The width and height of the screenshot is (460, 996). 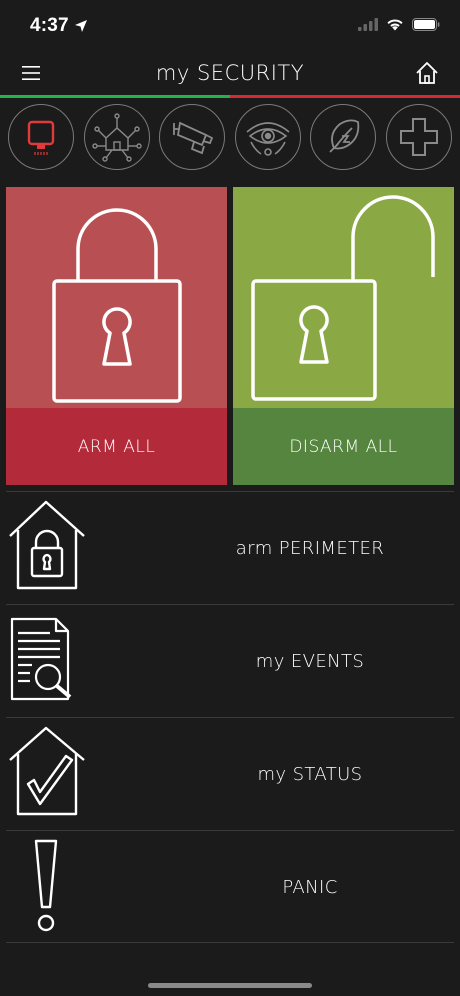 I want to click on category-medical, so click(x=418, y=137).